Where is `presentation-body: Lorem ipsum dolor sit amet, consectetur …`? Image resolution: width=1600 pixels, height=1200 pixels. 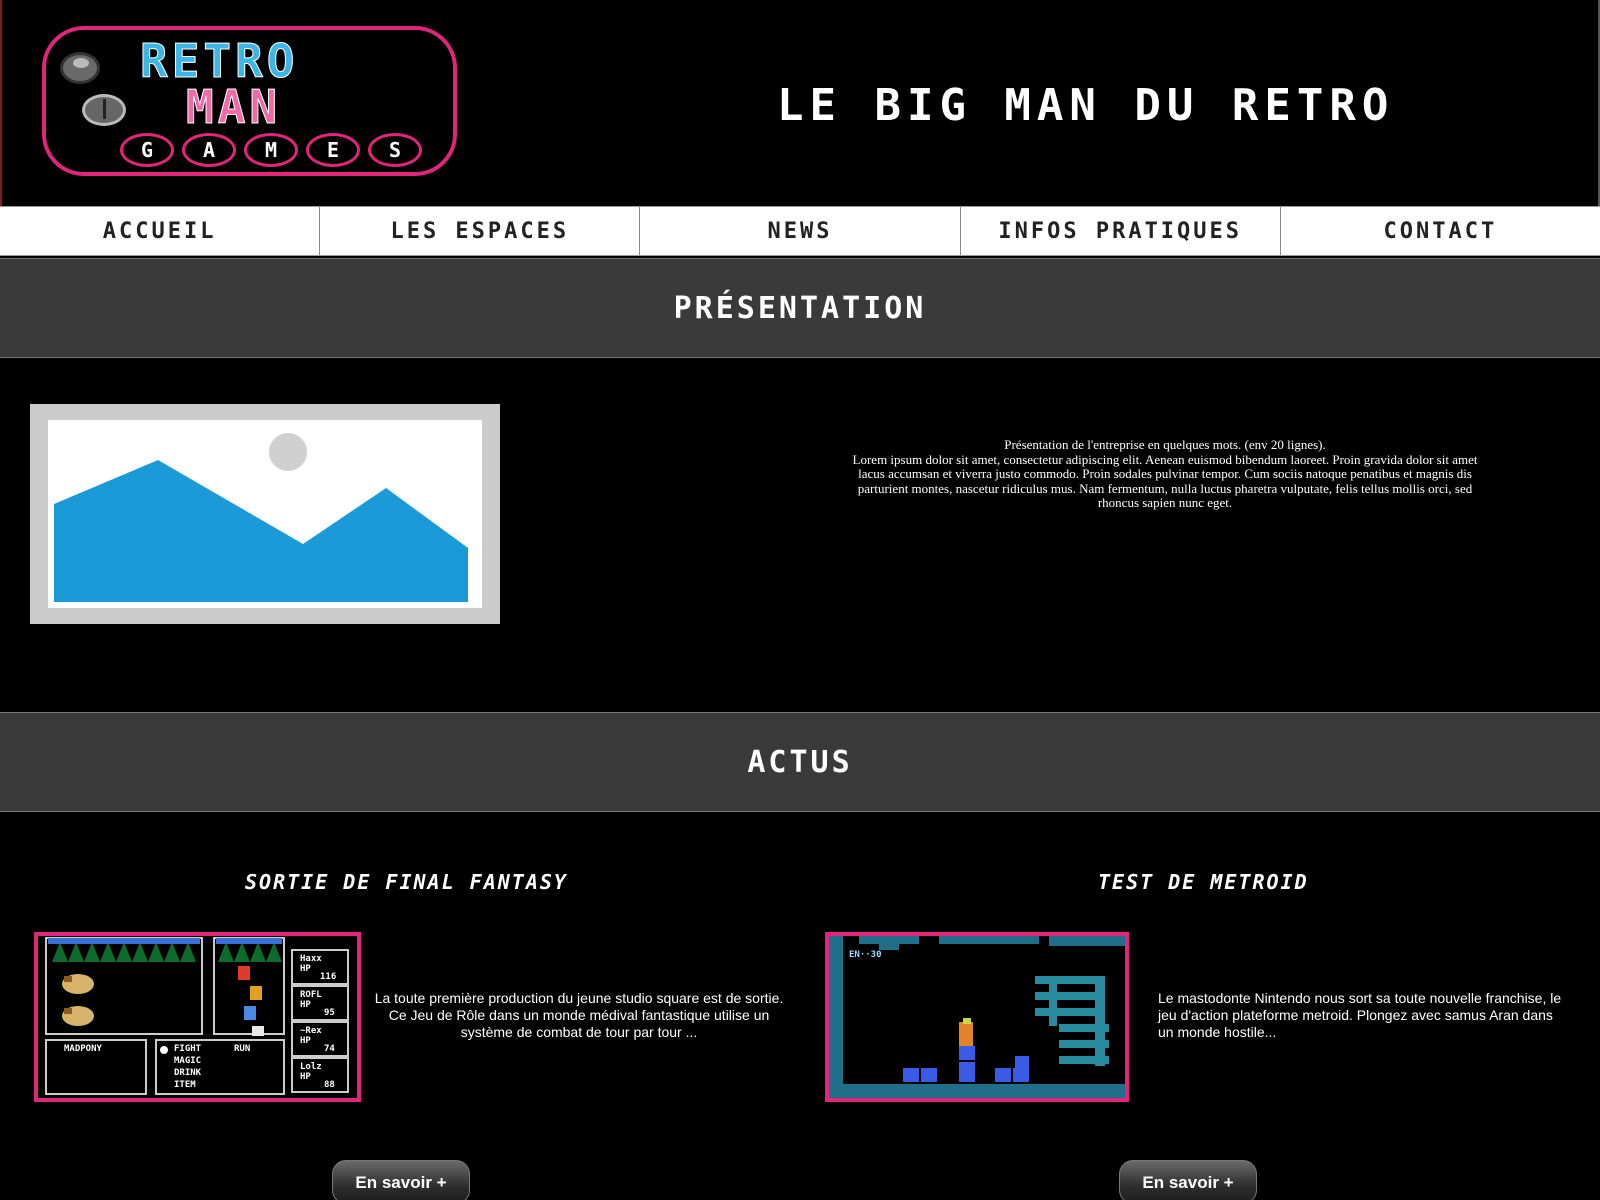
presentation-body: Lorem ipsum dolor sit amet, consectetur … is located at coordinates (1165, 480).